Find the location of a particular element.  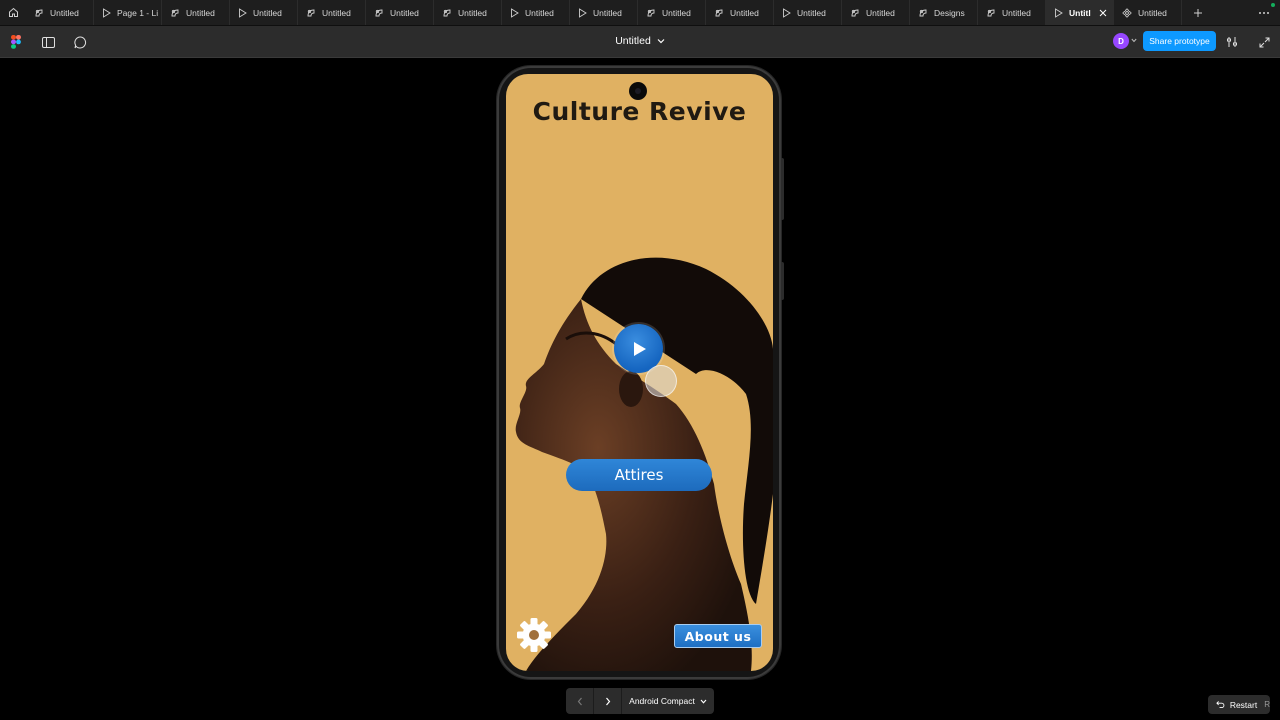

restart-label: Restart is located at coordinates (1243, 704).